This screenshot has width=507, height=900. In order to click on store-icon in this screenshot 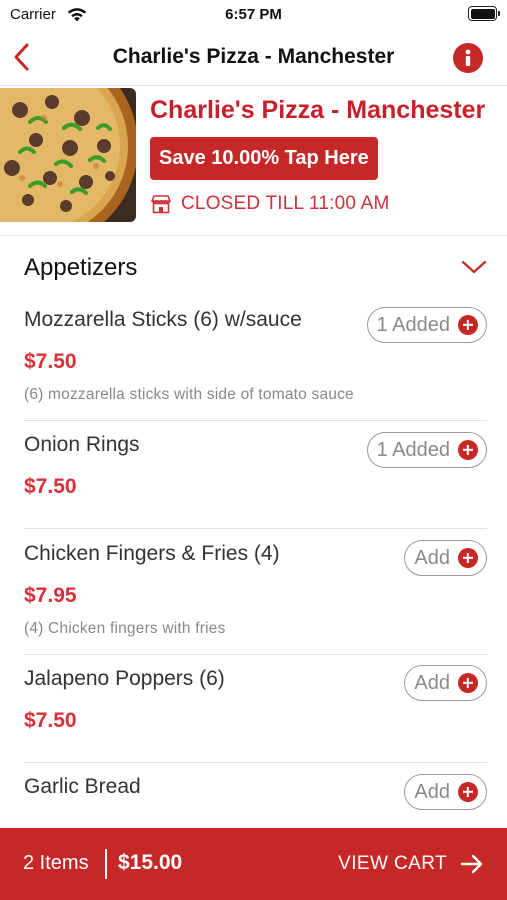, I will do `click(161, 204)`.